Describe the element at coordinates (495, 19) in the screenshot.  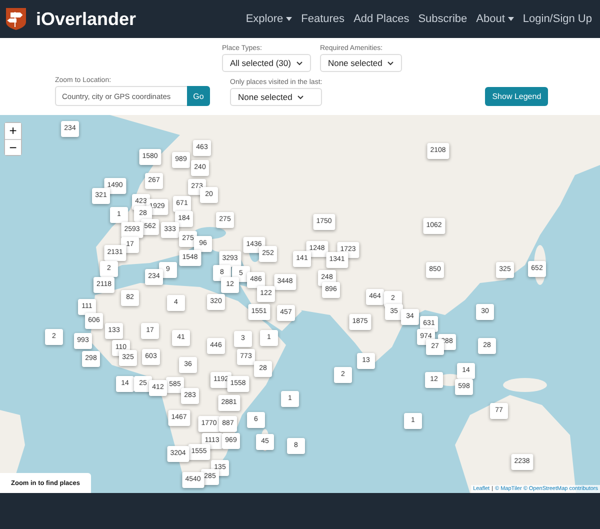
I see `nav-link: About` at that location.